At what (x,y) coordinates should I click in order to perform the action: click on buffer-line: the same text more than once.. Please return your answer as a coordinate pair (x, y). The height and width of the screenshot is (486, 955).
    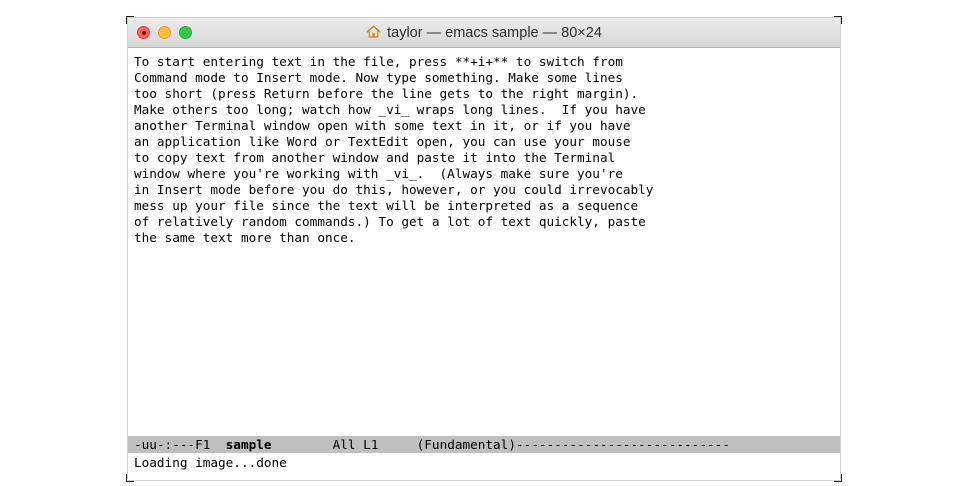
    Looking at the image, I should click on (245, 237).